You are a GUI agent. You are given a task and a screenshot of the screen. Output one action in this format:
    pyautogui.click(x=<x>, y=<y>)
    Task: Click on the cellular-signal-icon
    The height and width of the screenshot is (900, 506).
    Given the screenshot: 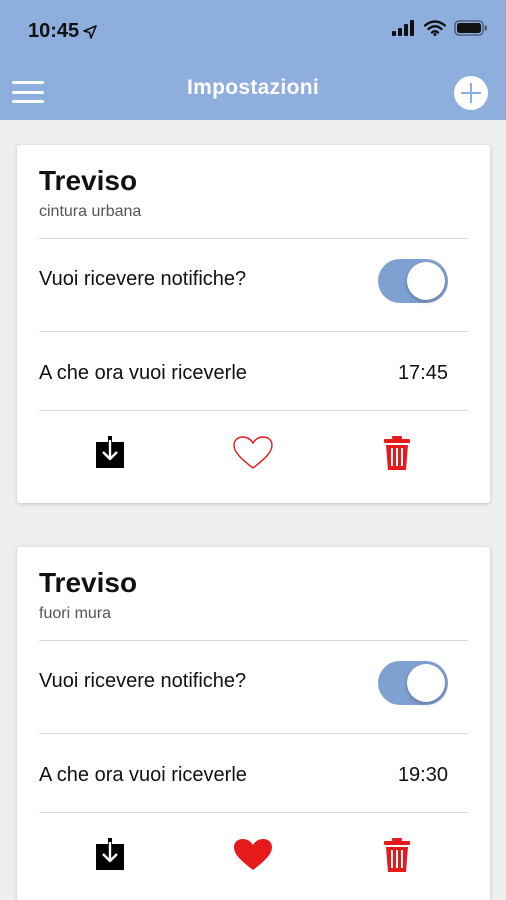 What is the action you would take?
    pyautogui.click(x=403, y=28)
    